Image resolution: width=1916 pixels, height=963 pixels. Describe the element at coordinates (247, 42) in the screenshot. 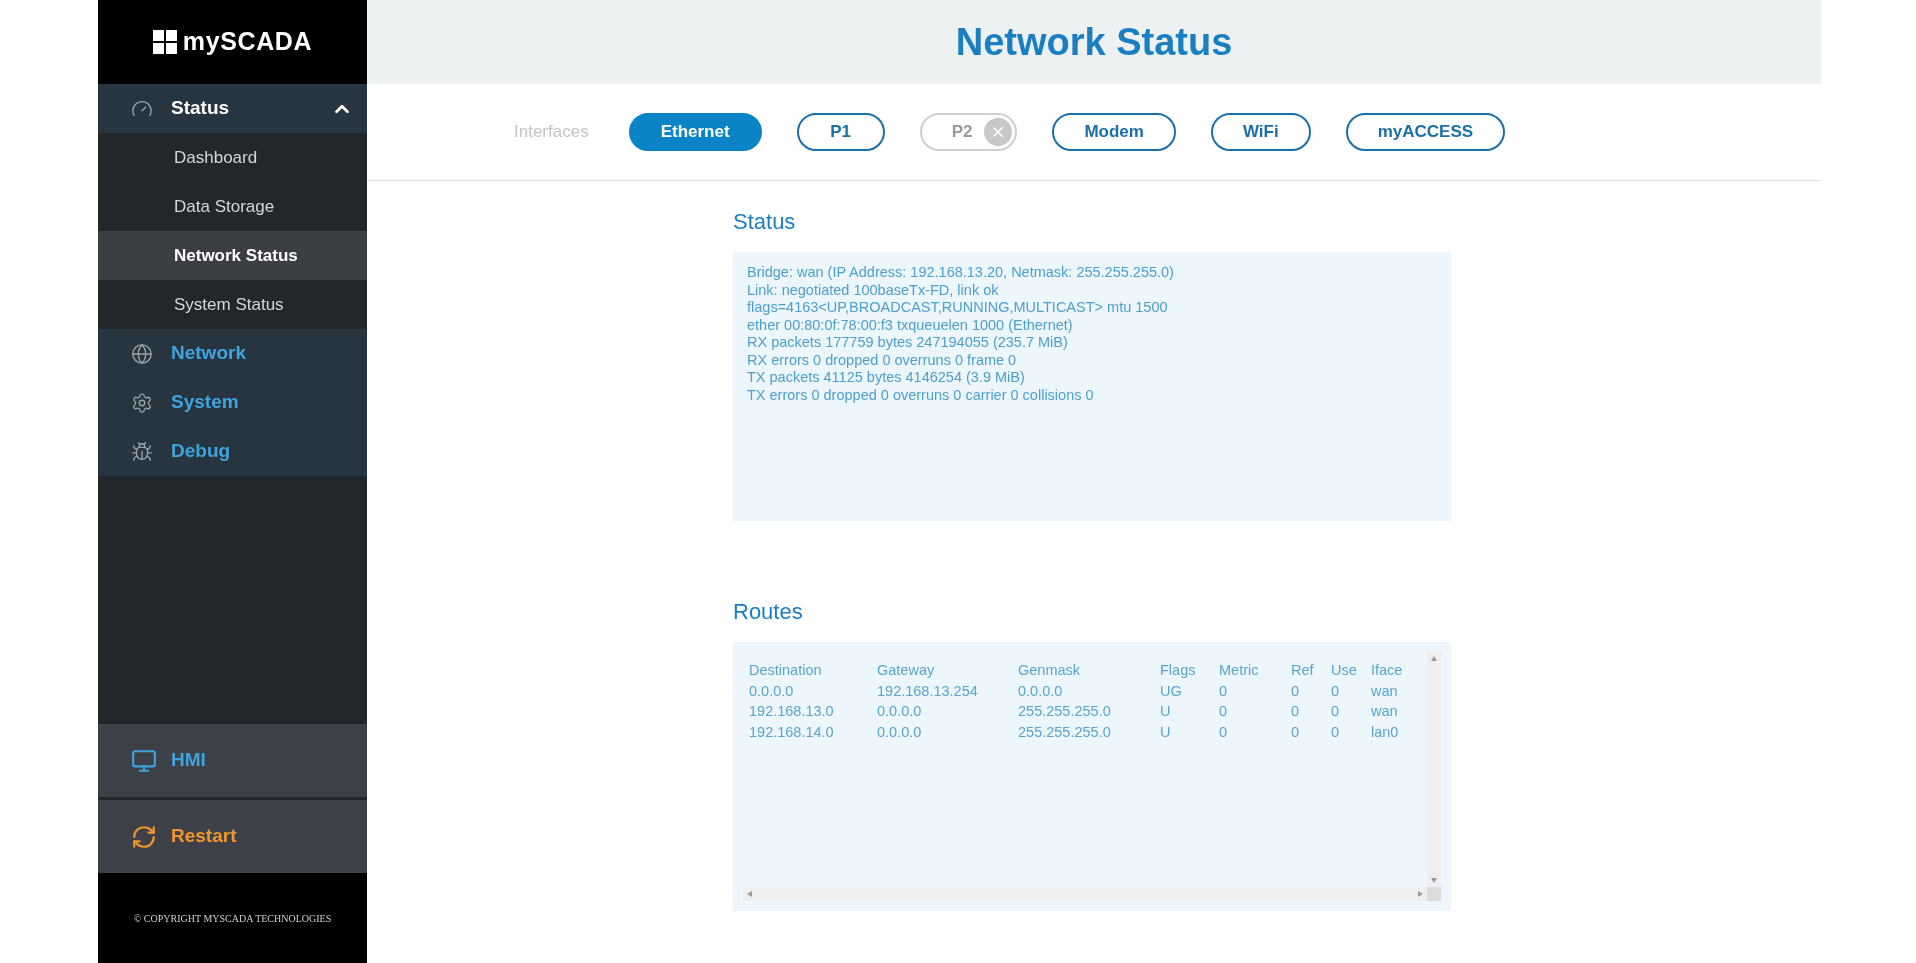

I see `logo-text: mySCADA` at that location.